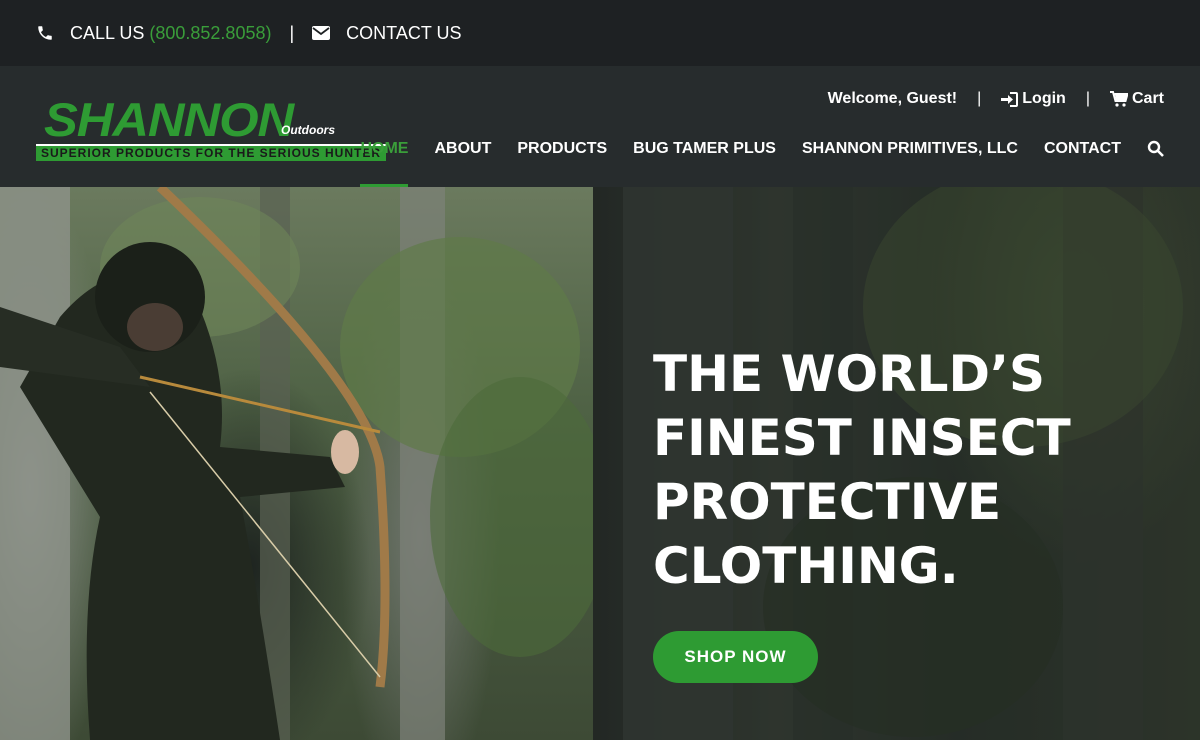  Describe the element at coordinates (910, 163) in the screenshot. I see `nav-shannon-primitives: SHANNON PRIMITIVES, LLC` at that location.